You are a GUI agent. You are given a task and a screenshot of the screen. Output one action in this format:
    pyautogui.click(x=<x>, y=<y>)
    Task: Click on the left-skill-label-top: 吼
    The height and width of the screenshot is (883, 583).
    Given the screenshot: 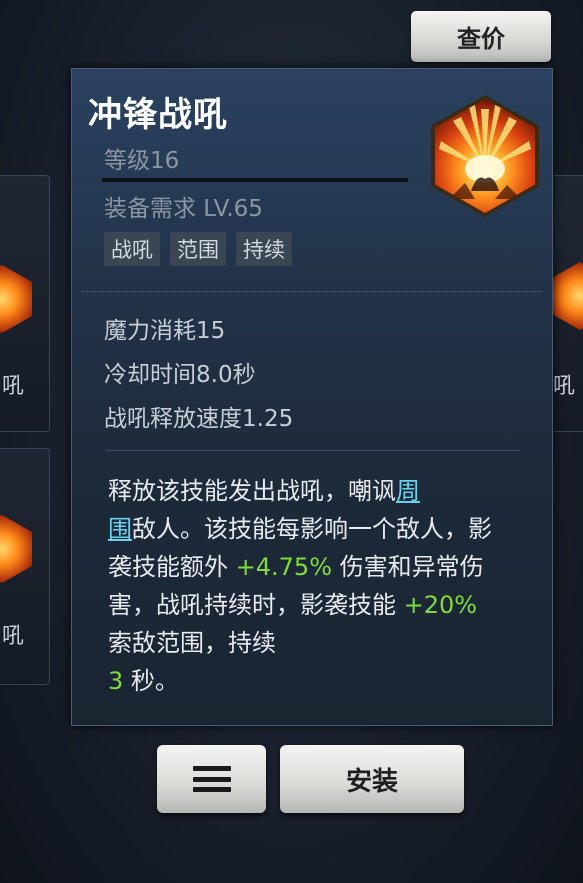 What is the action you would take?
    pyautogui.click(x=13, y=386)
    